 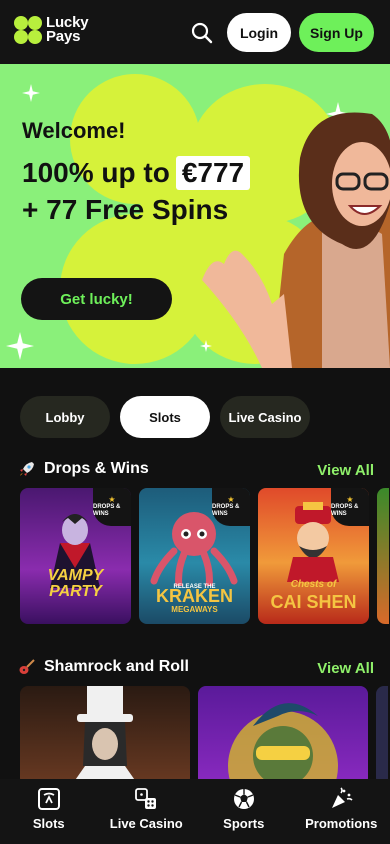 I want to click on section-shamrock-title: Shamrock and Roll, so click(x=103, y=667).